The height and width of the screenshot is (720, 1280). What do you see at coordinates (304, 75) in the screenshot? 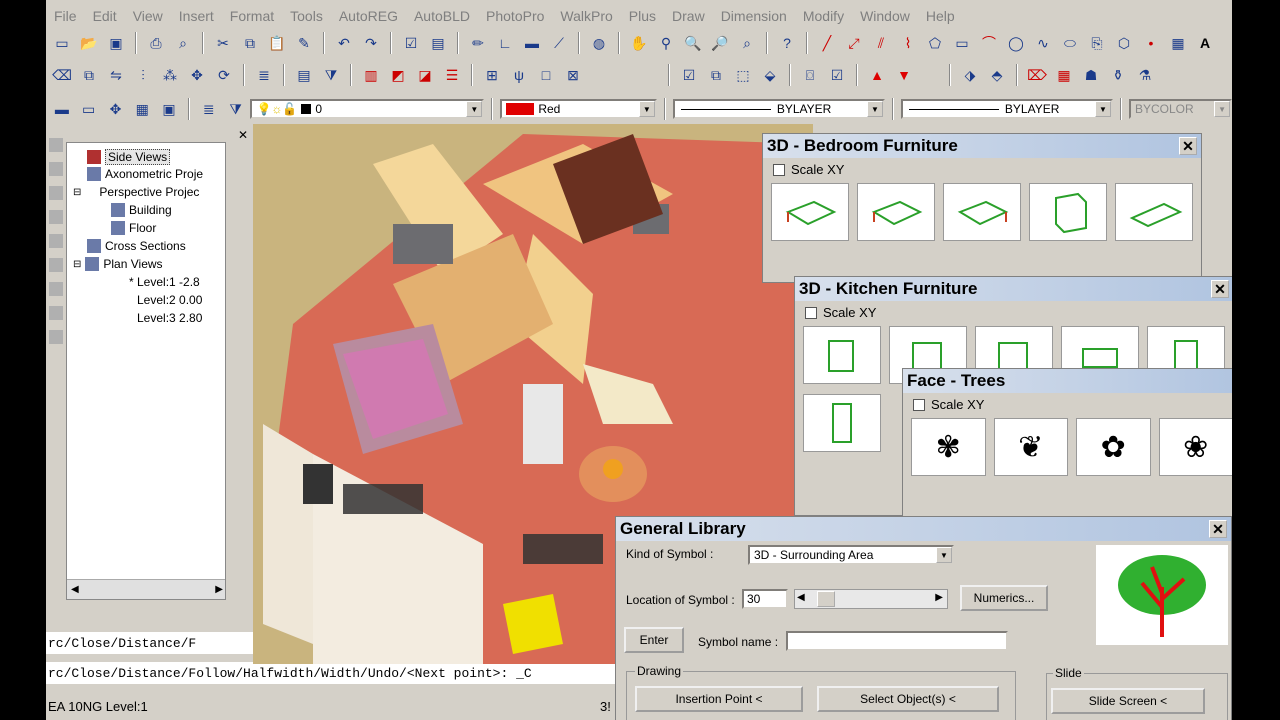
I see `properties-icon: ▤` at bounding box center [304, 75].